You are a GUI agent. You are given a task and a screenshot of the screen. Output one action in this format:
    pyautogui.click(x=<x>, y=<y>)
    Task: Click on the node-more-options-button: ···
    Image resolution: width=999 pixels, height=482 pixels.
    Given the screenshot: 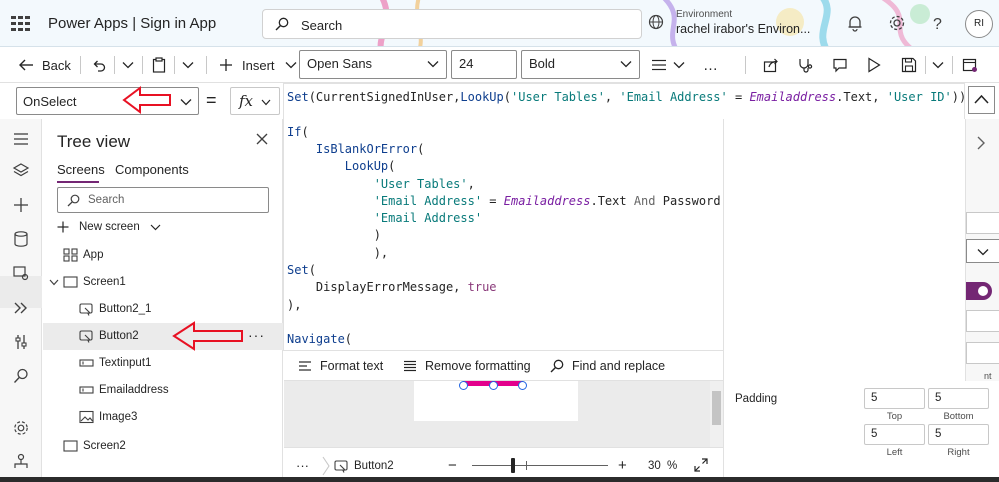 What is the action you would take?
    pyautogui.click(x=256, y=335)
    